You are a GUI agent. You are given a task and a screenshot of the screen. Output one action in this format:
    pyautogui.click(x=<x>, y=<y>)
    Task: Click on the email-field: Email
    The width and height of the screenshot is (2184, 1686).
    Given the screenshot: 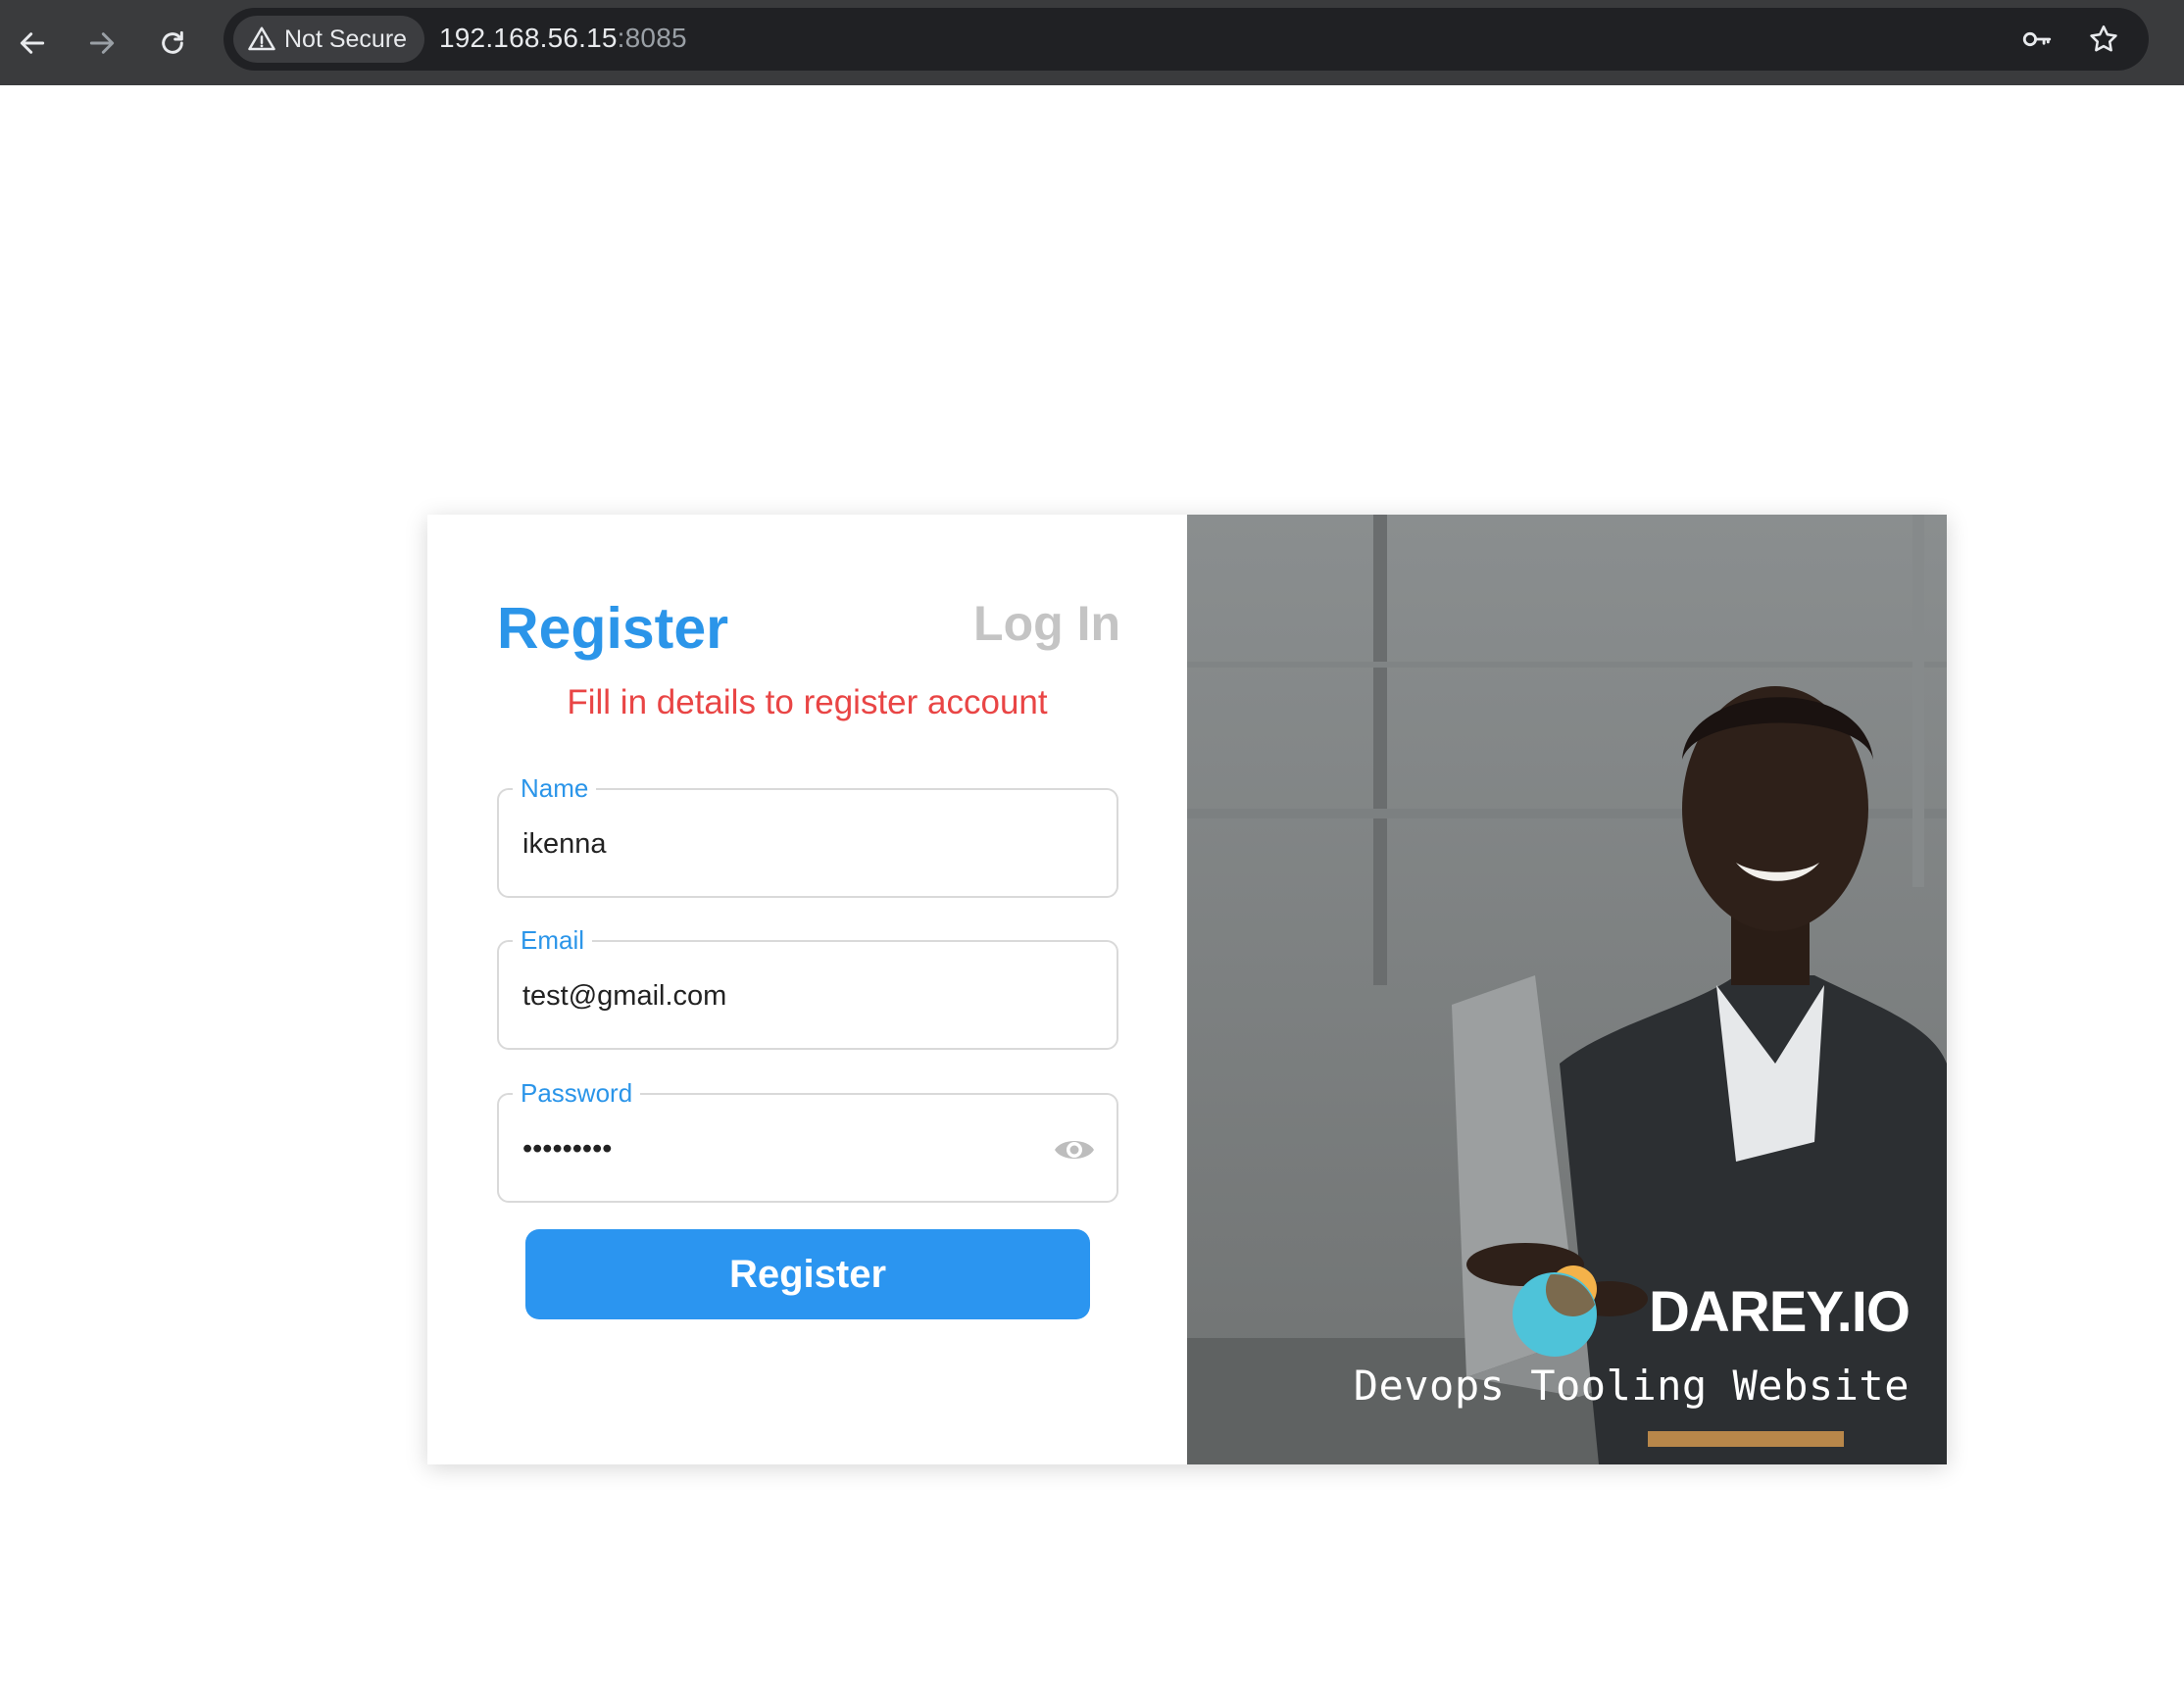 What is the action you would take?
    pyautogui.click(x=807, y=987)
    